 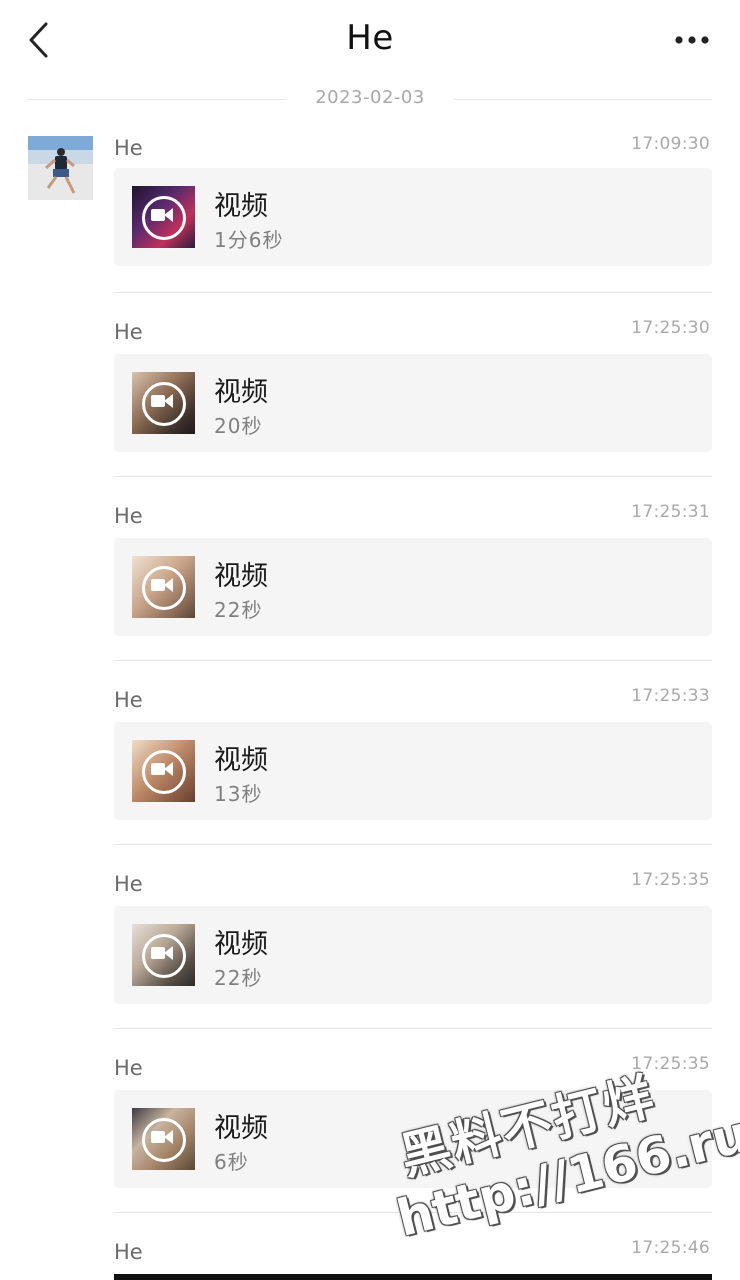 I want to click on message-item: He 17:25:30 视频 20秒, so click(x=413, y=372).